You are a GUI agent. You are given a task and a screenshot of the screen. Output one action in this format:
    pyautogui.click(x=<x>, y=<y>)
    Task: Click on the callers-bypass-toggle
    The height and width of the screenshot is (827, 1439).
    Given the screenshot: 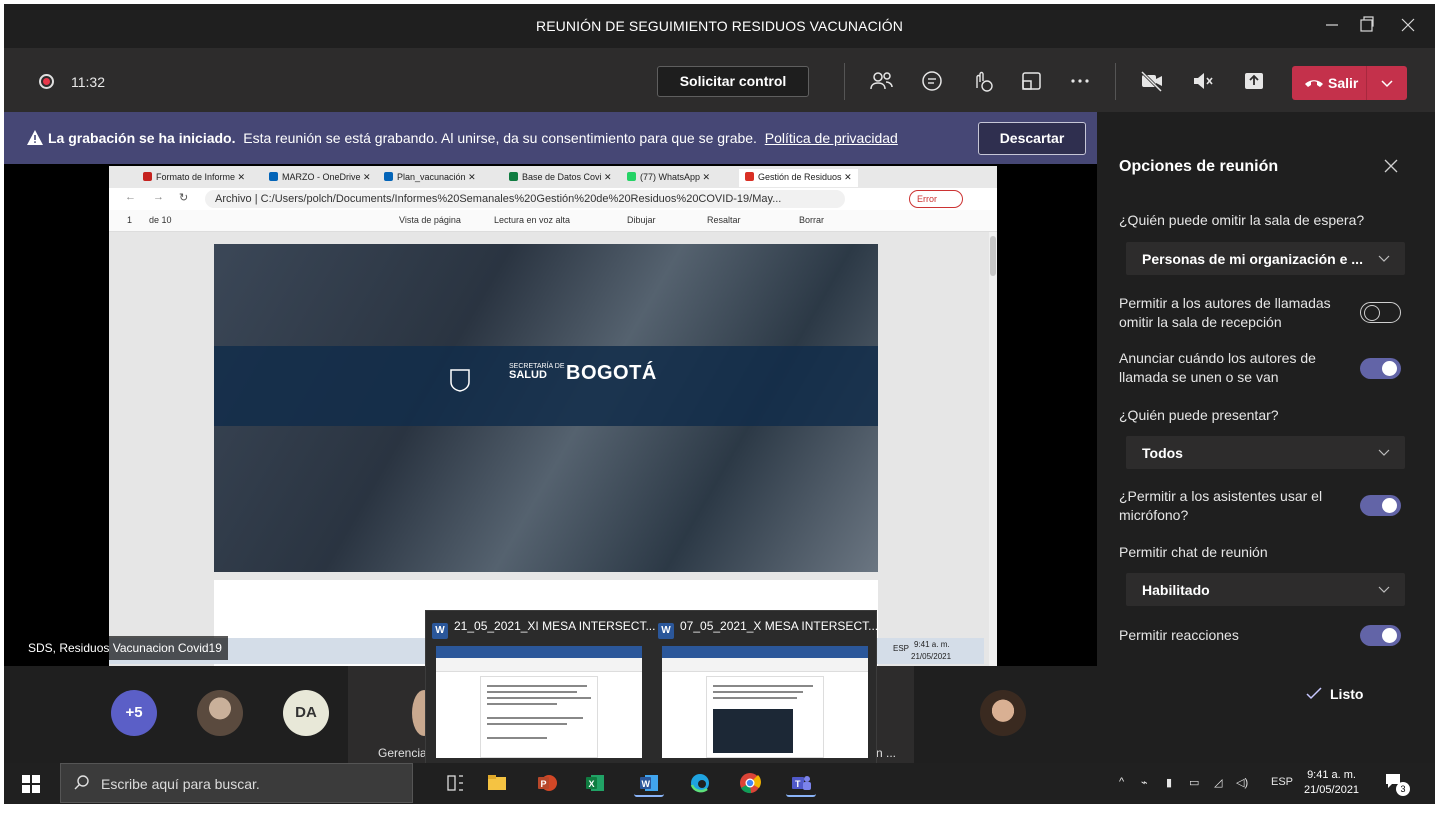 What is the action you would take?
    pyautogui.click(x=1380, y=312)
    